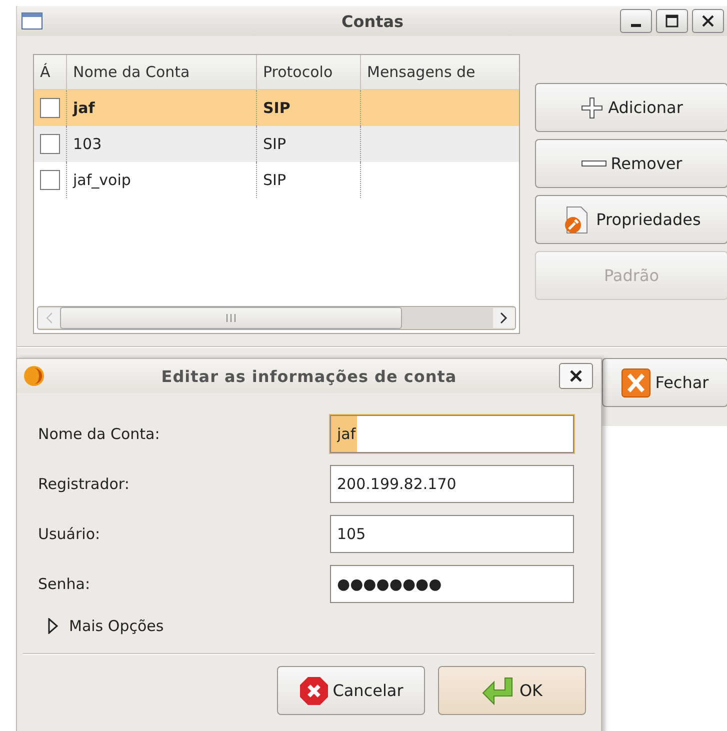 The width and height of the screenshot is (727, 731). I want to click on expander-label: Mais Opções, so click(116, 626).